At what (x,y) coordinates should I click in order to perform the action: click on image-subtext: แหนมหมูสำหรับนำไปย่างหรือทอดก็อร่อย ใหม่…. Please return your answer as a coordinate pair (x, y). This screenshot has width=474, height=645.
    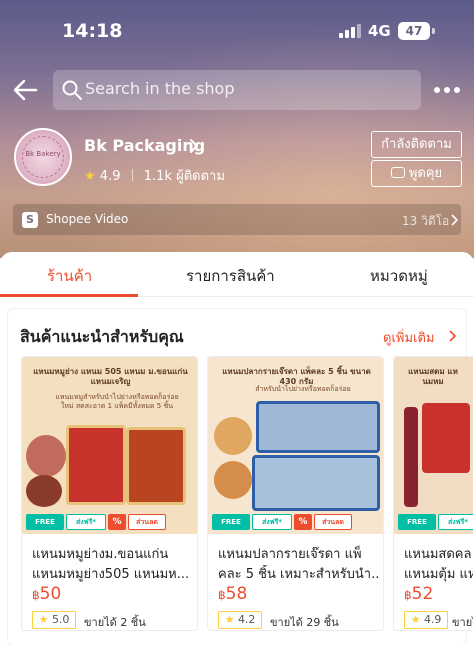
    Looking at the image, I should click on (117, 401).